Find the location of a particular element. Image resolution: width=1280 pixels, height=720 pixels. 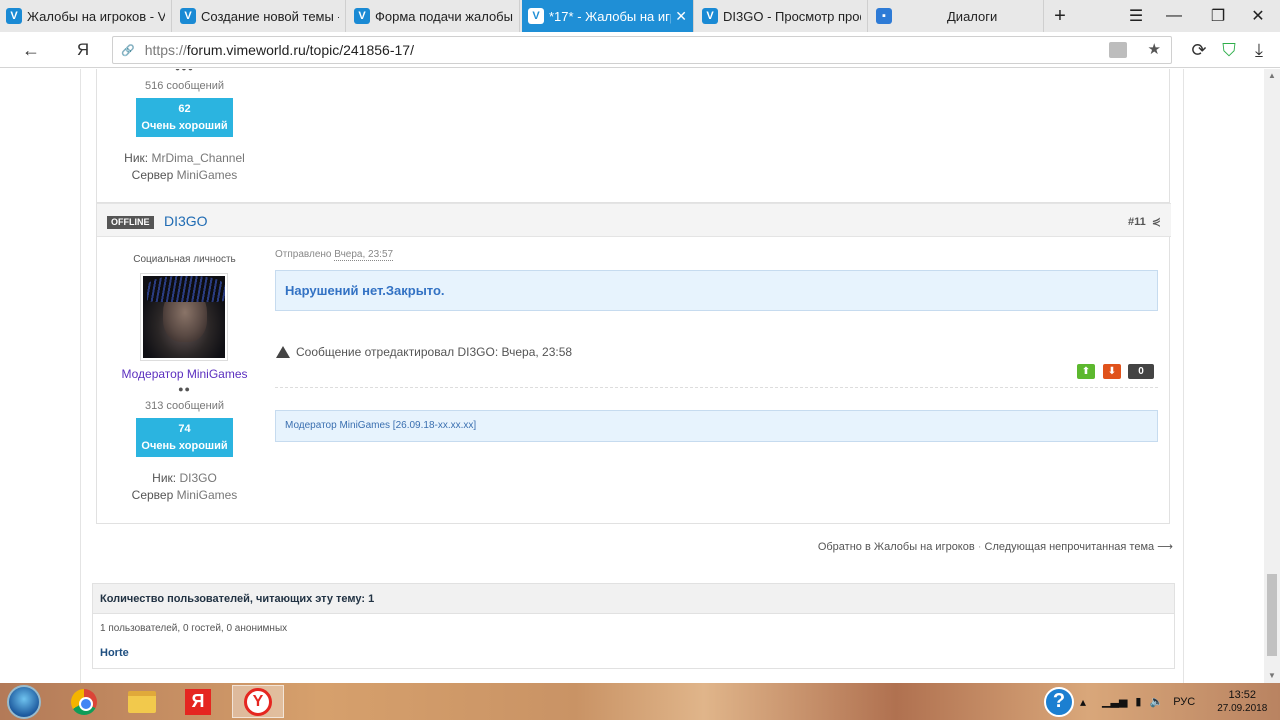

yandex-logo-icon: Я is located at coordinates (83, 50).